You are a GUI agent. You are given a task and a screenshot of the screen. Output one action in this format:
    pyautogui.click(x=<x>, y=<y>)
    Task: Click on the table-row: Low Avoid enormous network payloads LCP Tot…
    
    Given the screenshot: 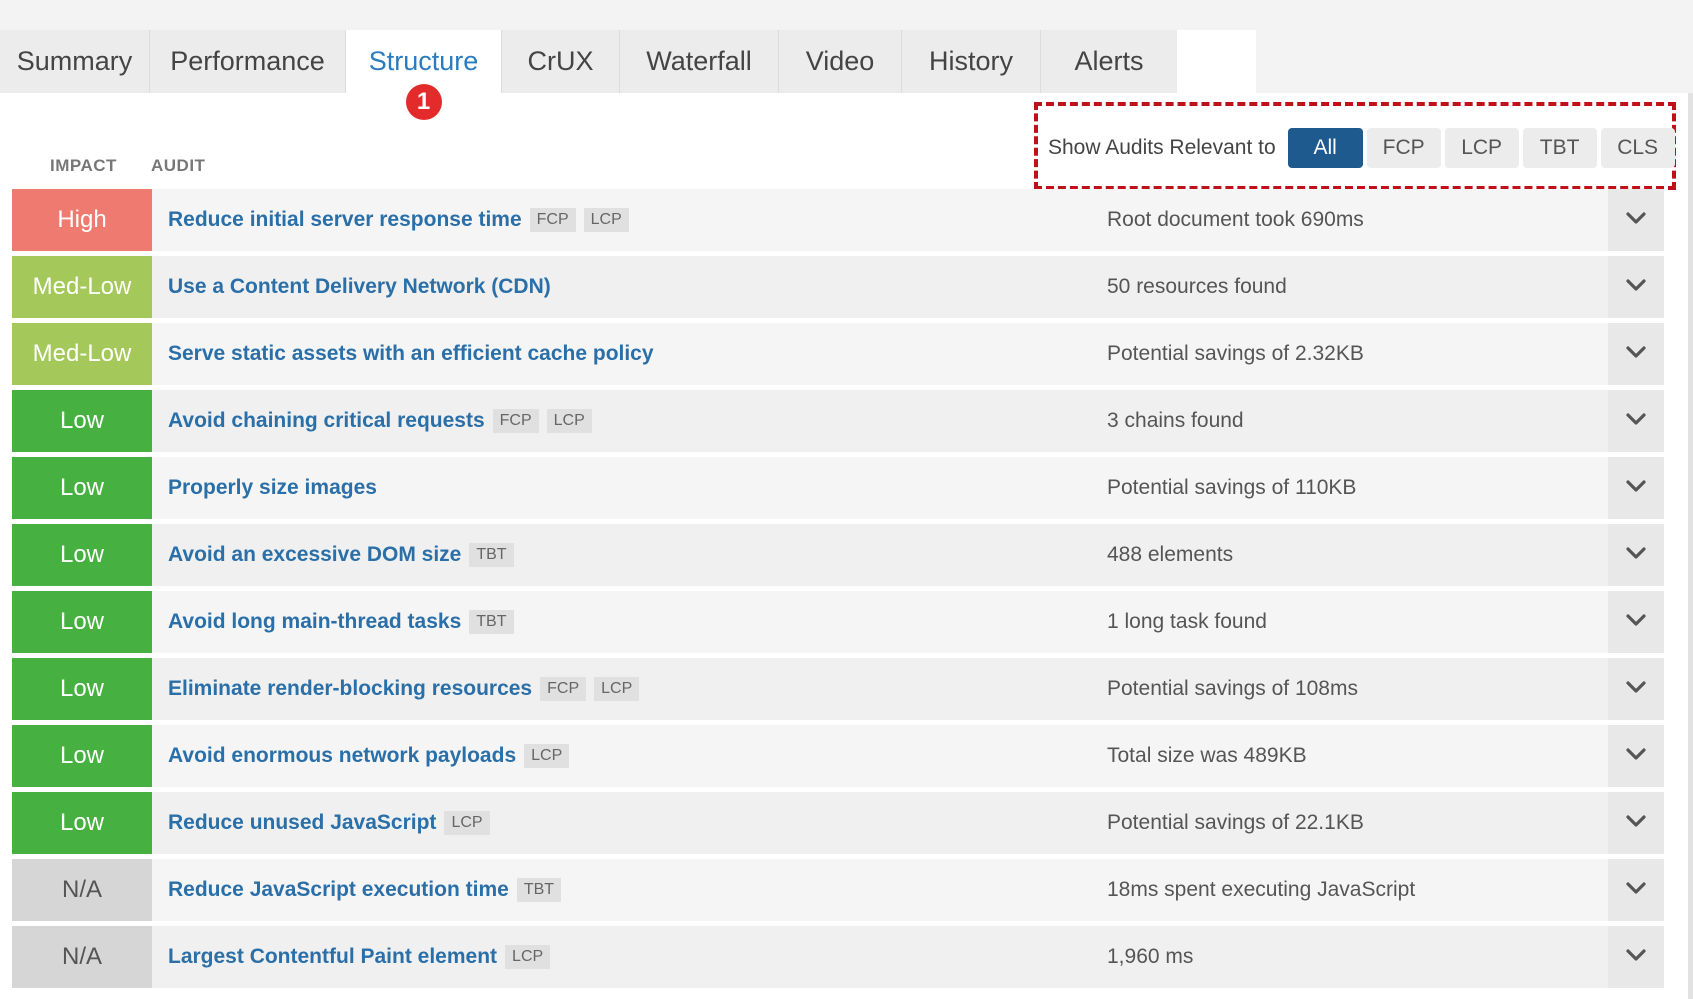 What is the action you would take?
    pyautogui.click(x=838, y=756)
    